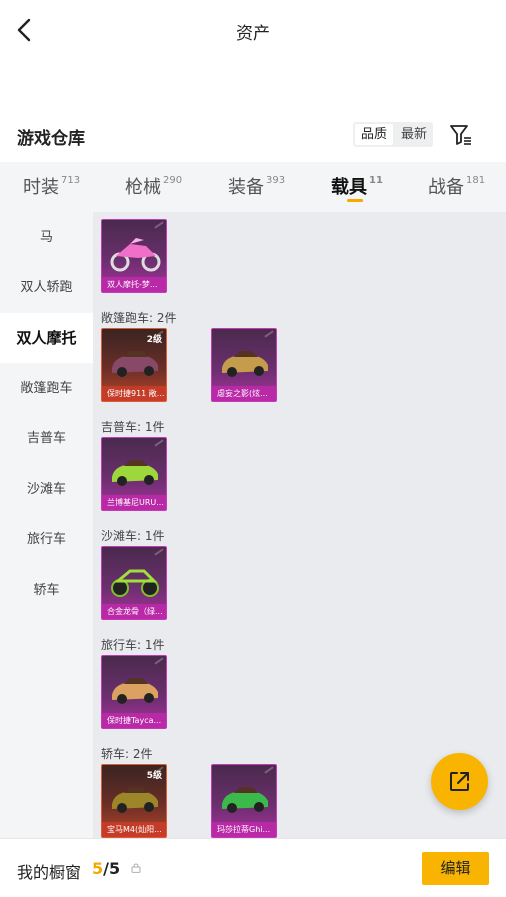 This screenshot has height=897, width=506. What do you see at coordinates (46, 288) in the screenshot?
I see `sidebar-item-two-seat-coupe: 双人轿跑` at bounding box center [46, 288].